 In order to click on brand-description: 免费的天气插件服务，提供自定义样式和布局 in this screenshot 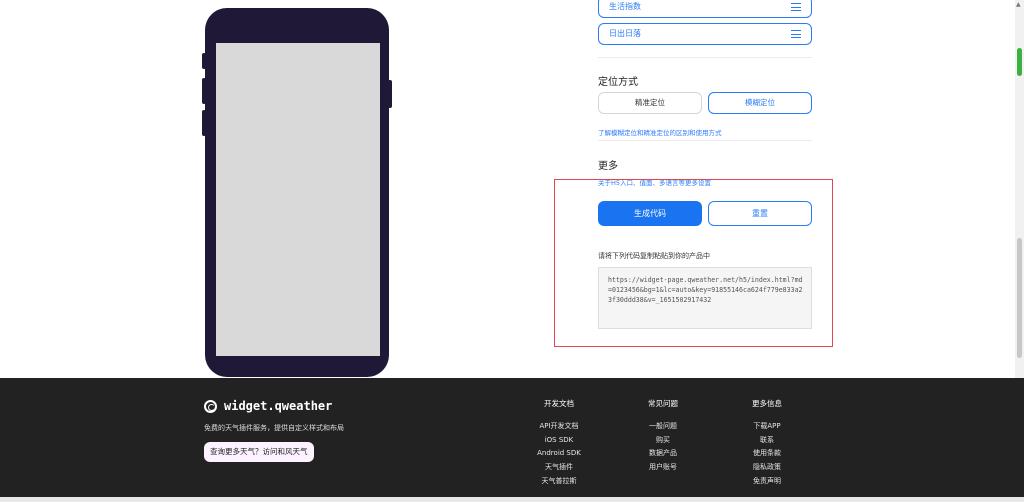, I will do `click(274, 428)`.